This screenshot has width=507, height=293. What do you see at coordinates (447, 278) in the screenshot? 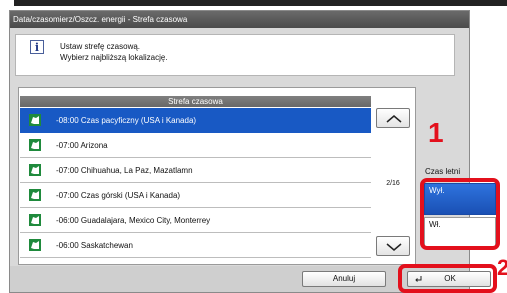
I see `step2-highlight` at bounding box center [447, 278].